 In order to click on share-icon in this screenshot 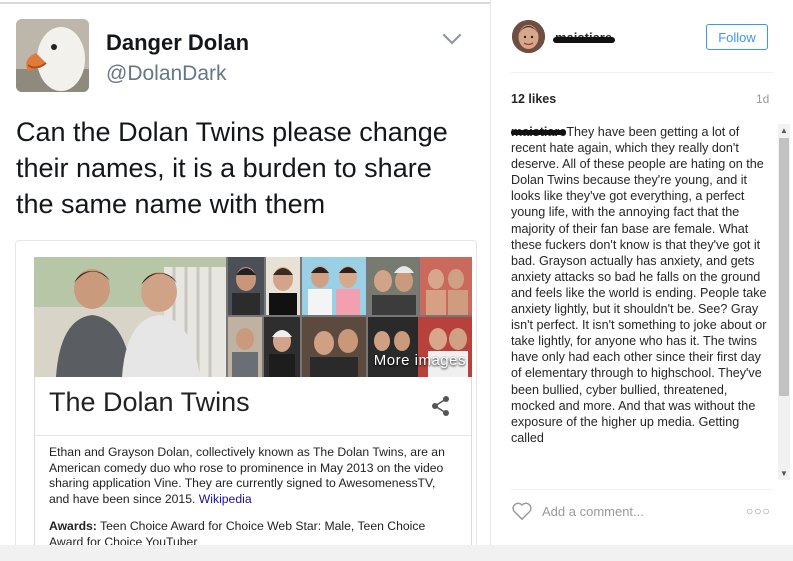, I will do `click(441, 406)`.